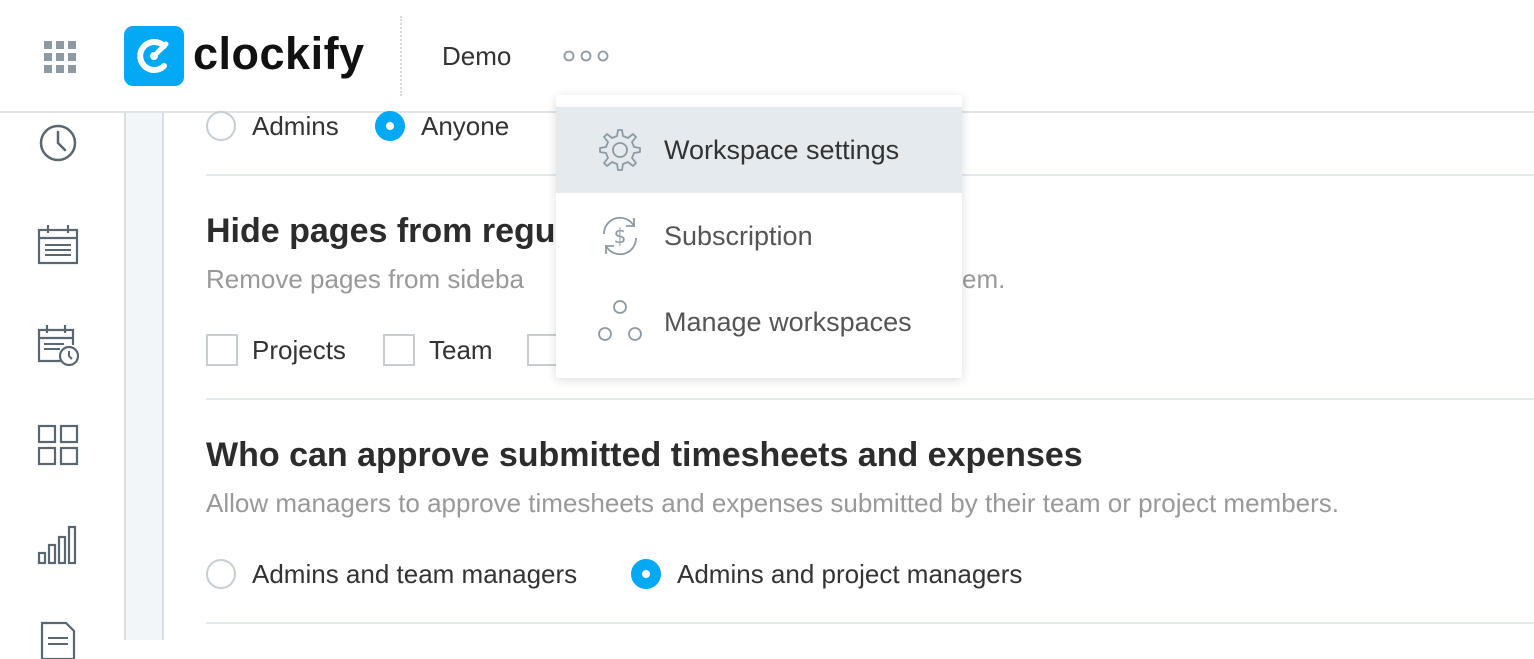 The width and height of the screenshot is (1534, 659). I want to click on reports-icon, so click(58, 545).